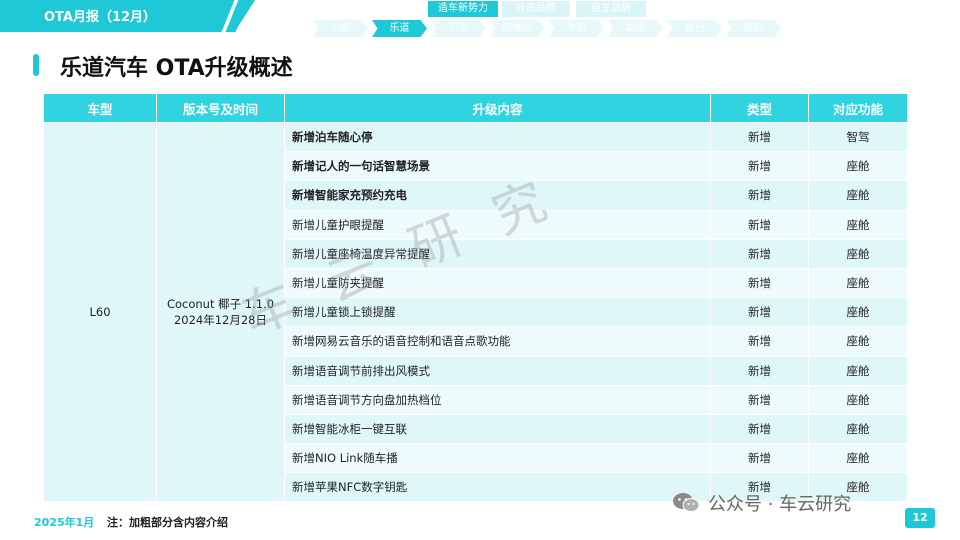 This screenshot has width=960, height=540. What do you see at coordinates (497, 166) in the screenshot?
I see `cell-content: 新增记人的一句话智慧场景` at bounding box center [497, 166].